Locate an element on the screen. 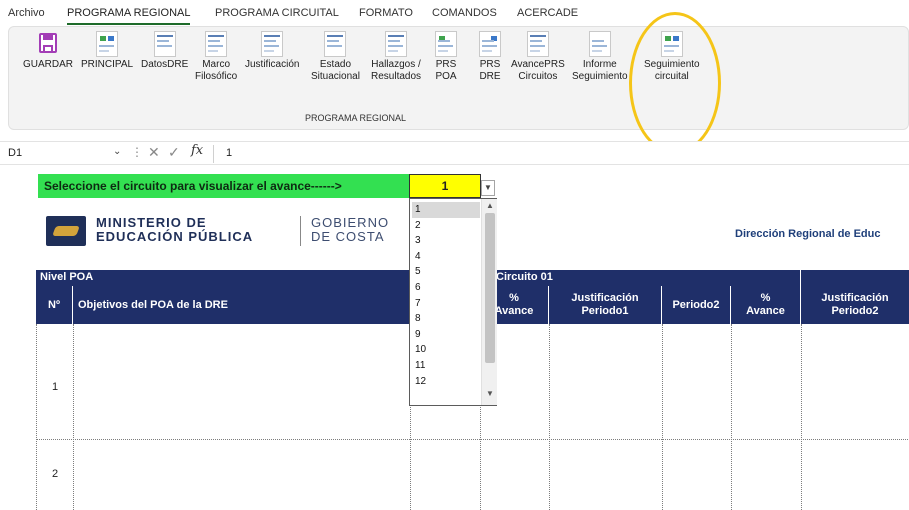 This screenshot has width=909, height=510. formula-bar: D1 ⌄ ⋮ ✕ ✓ fx 1 is located at coordinates (454, 153).